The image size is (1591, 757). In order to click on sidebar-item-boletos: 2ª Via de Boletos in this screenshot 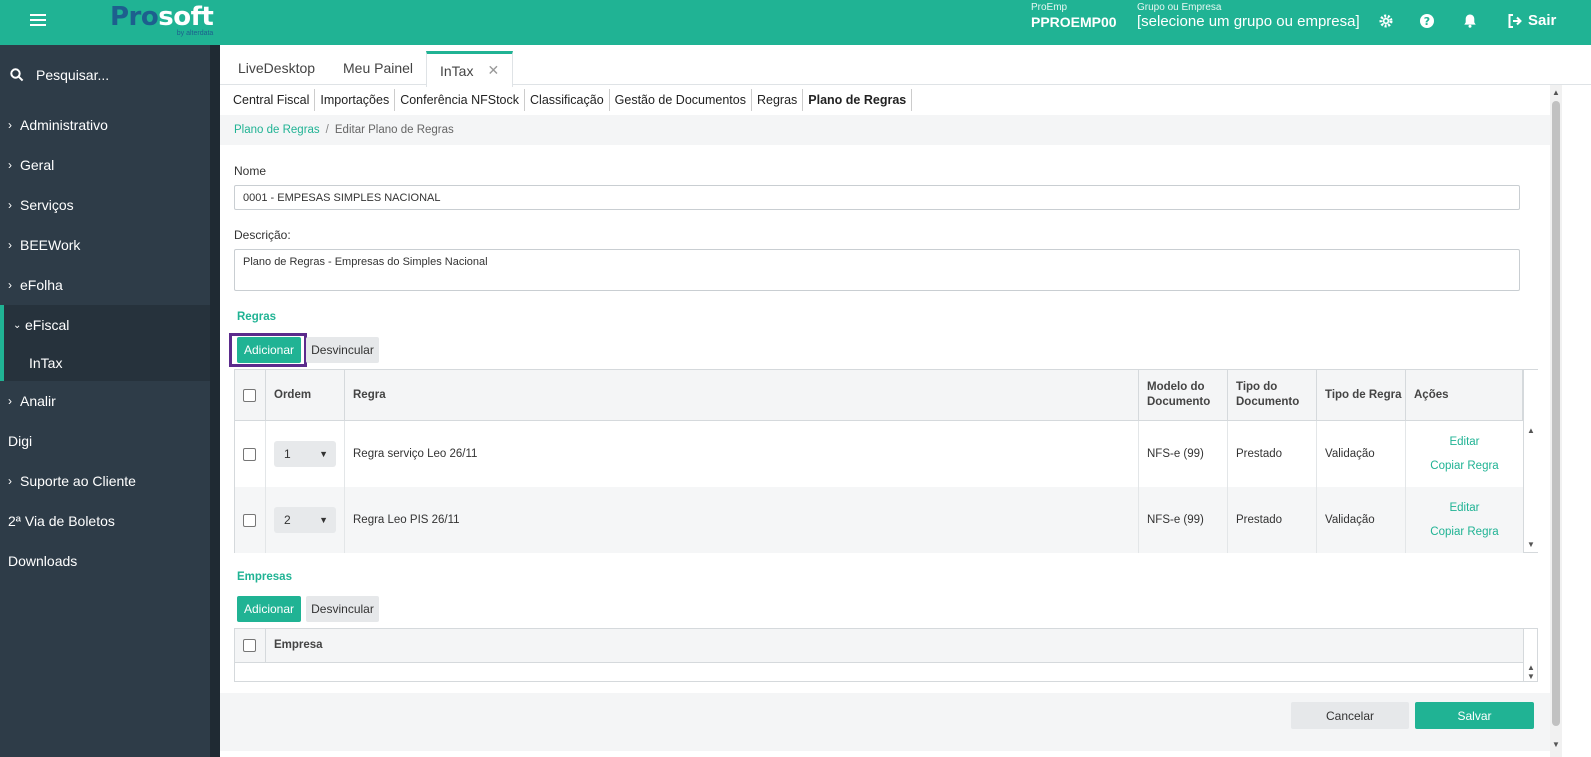, I will do `click(105, 521)`.